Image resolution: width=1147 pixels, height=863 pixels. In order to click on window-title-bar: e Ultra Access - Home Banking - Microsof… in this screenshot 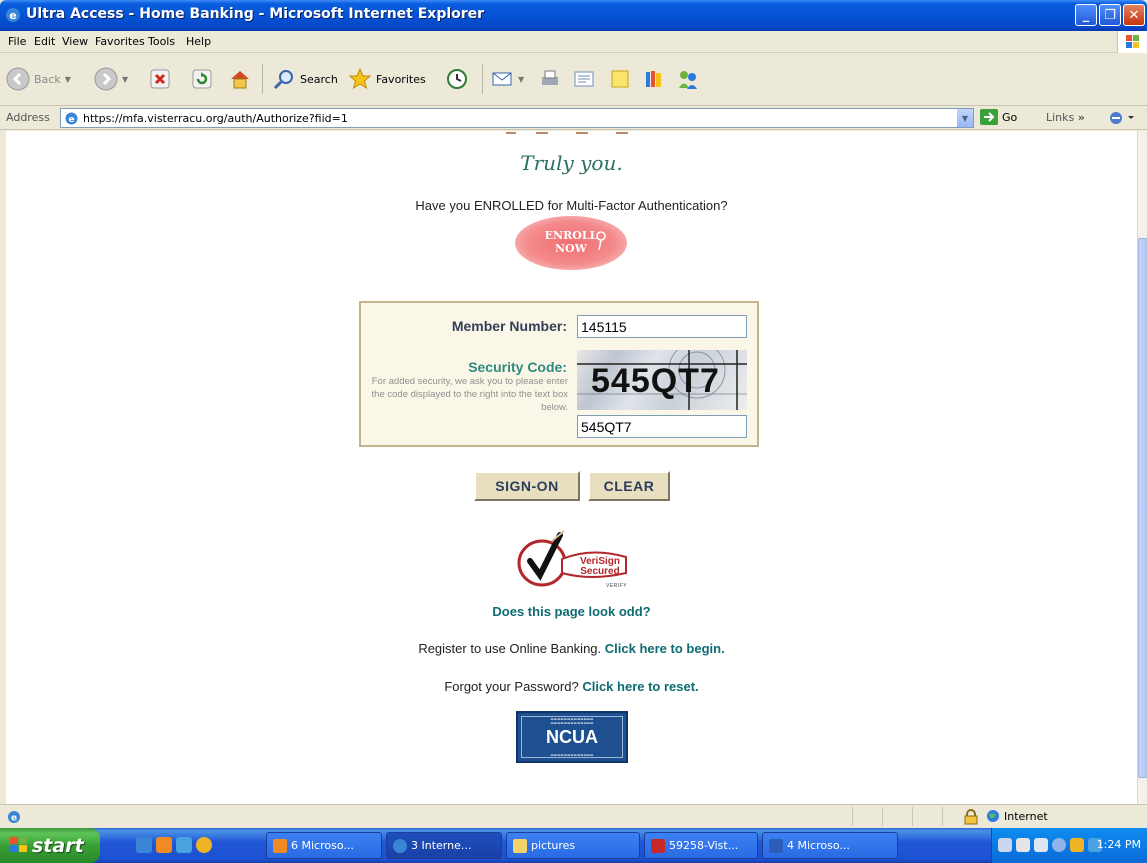, I will do `click(573, 15)`.